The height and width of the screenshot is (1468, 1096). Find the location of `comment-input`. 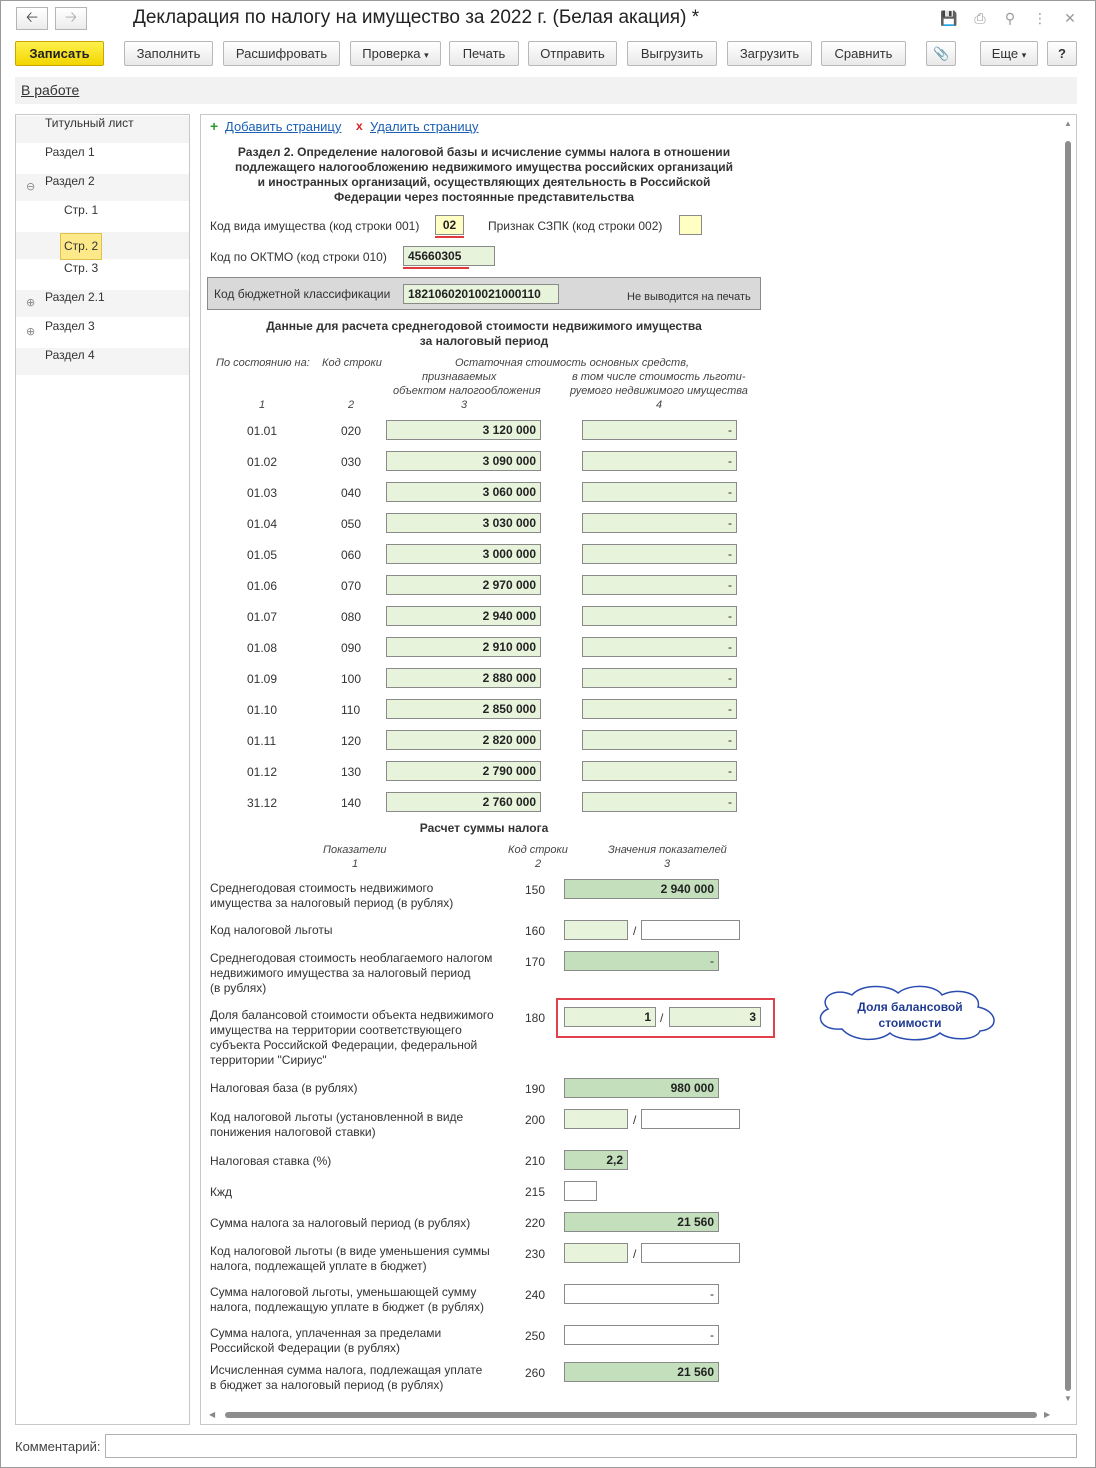

comment-input is located at coordinates (591, 1446).